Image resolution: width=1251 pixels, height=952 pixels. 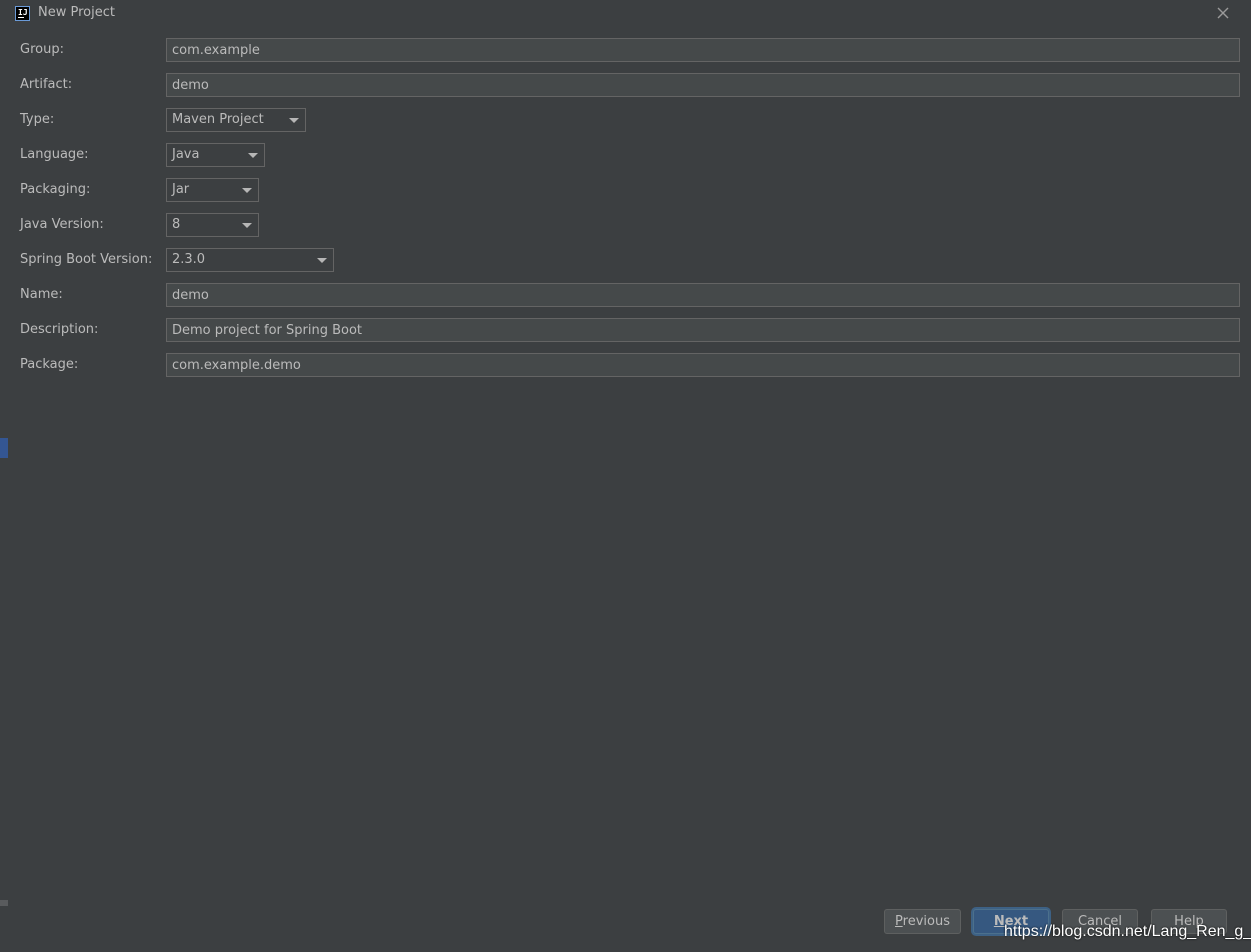 What do you see at coordinates (4, 448) in the screenshot?
I see `ide-selection-highlight` at bounding box center [4, 448].